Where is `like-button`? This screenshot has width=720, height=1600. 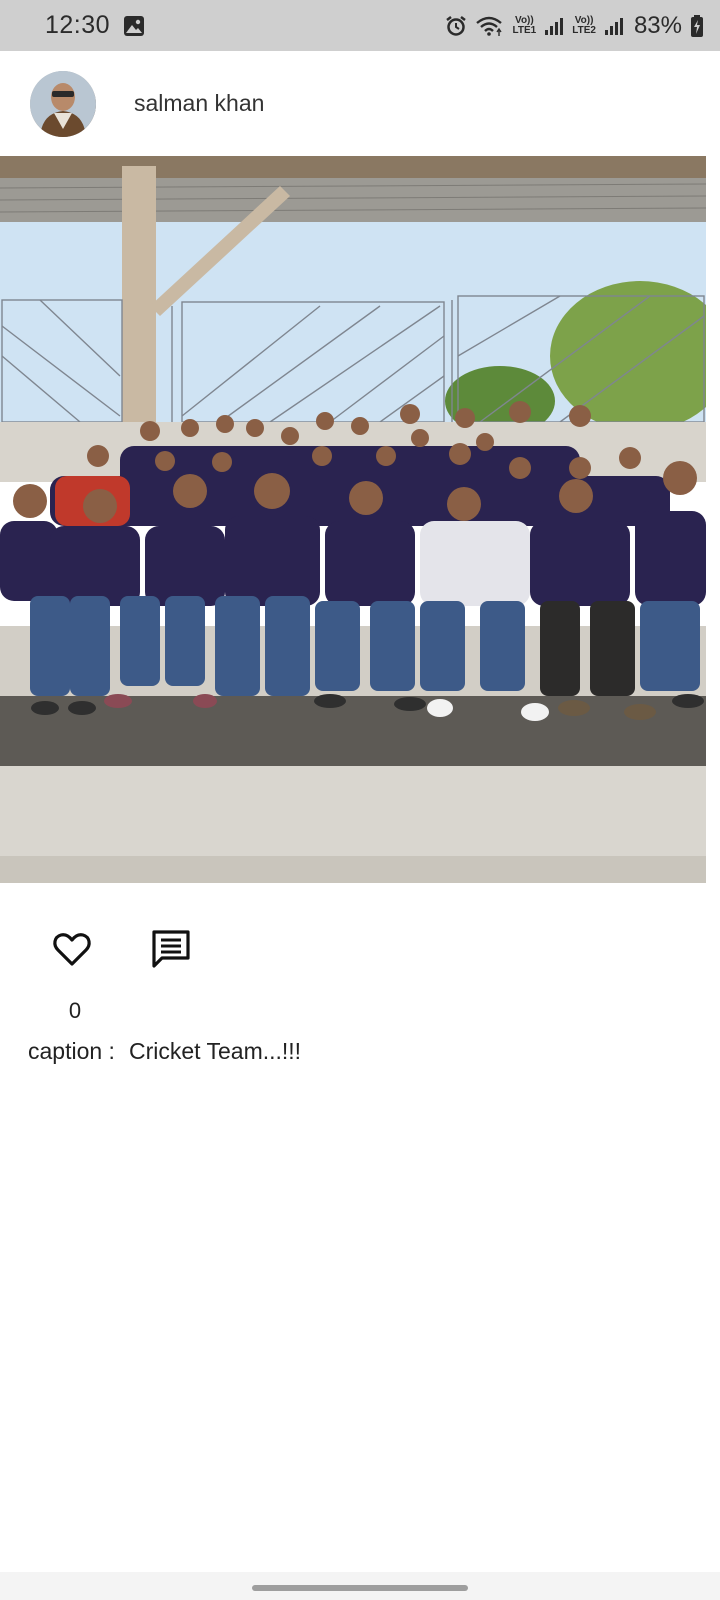
like-button is located at coordinates (72, 951).